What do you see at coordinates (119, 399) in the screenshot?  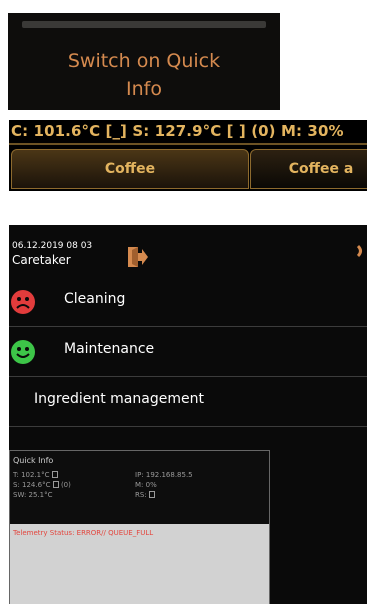 I see `menu-item-label: Ingredient management` at bounding box center [119, 399].